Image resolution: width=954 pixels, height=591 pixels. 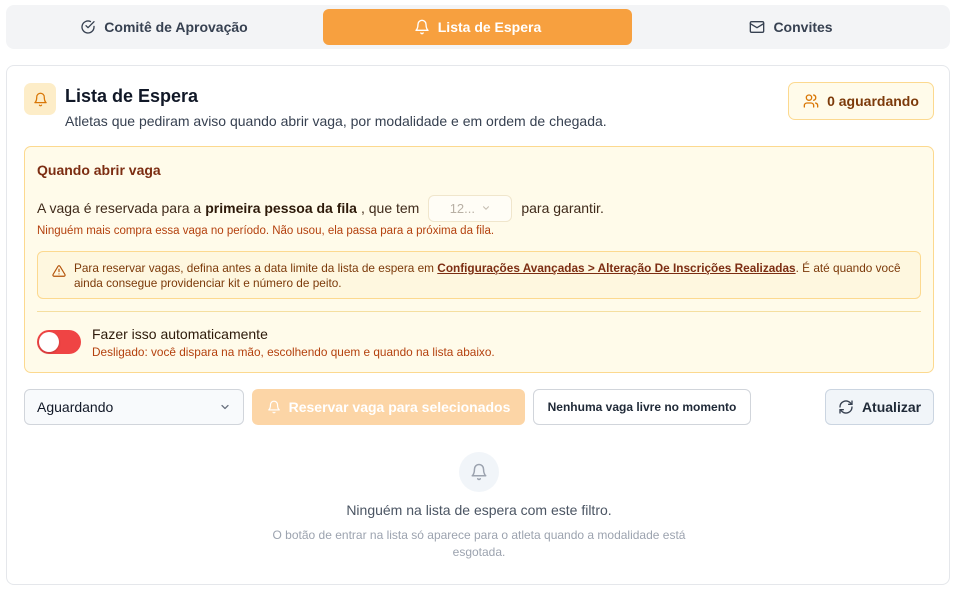 I want to click on filter-value: Aguardando, so click(x=75, y=407).